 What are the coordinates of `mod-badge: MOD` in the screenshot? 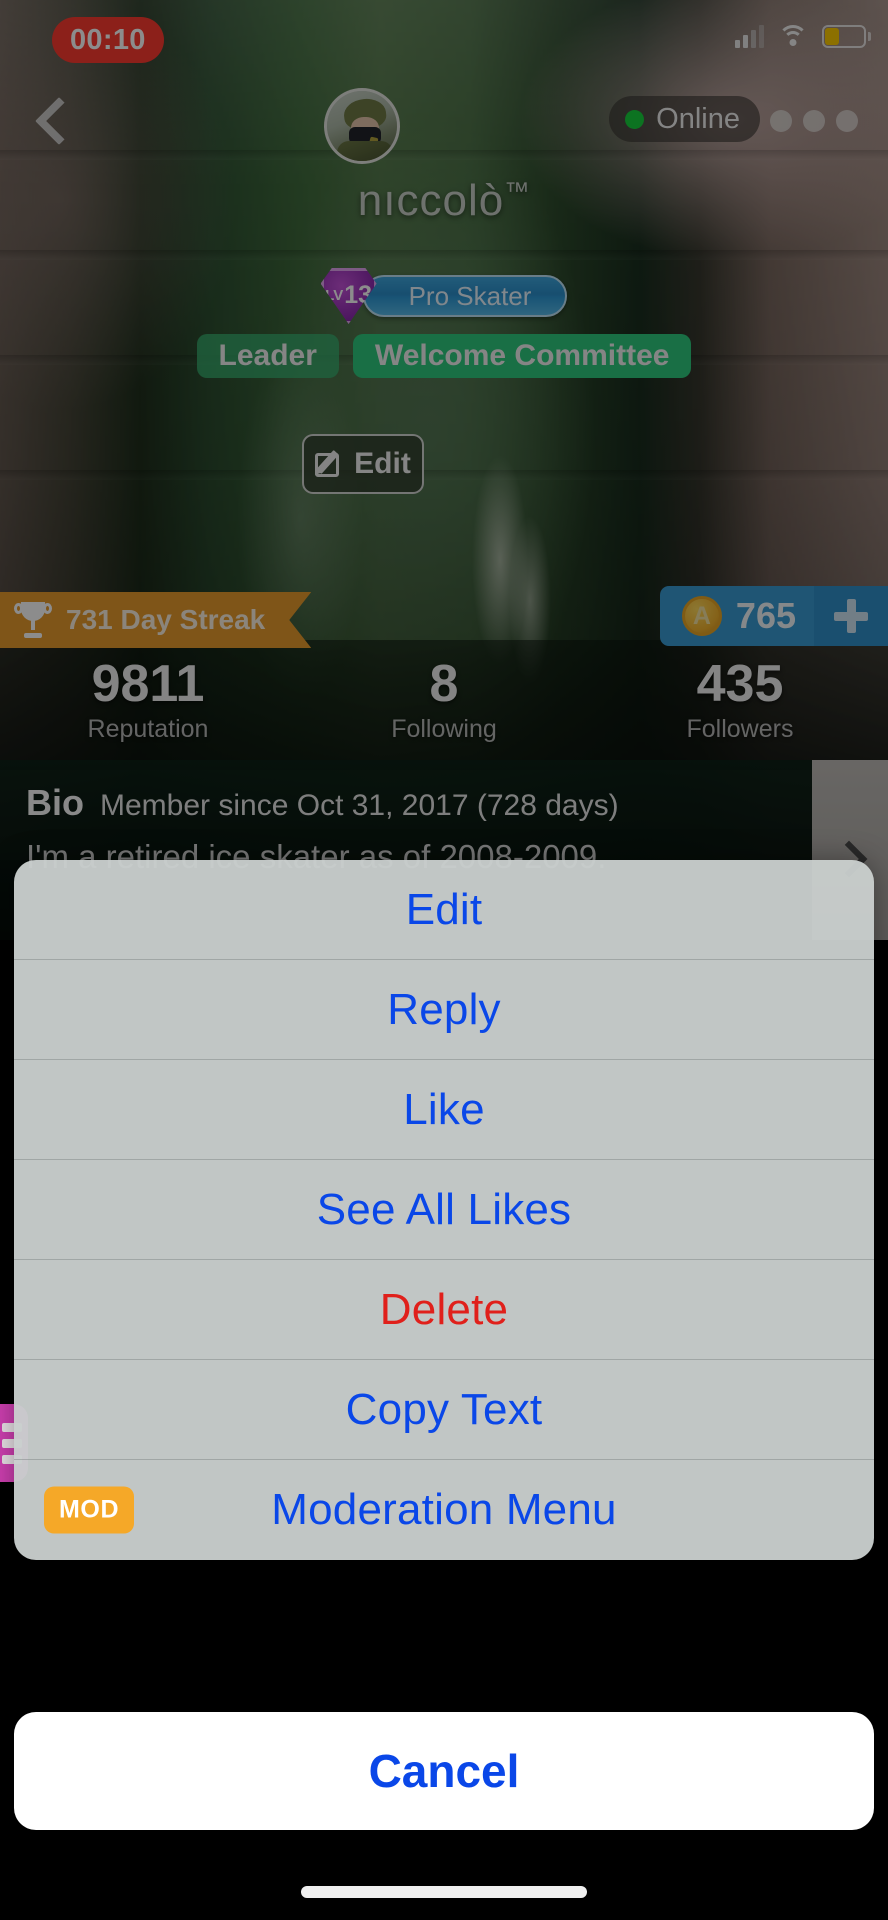 It's located at (89, 1510).